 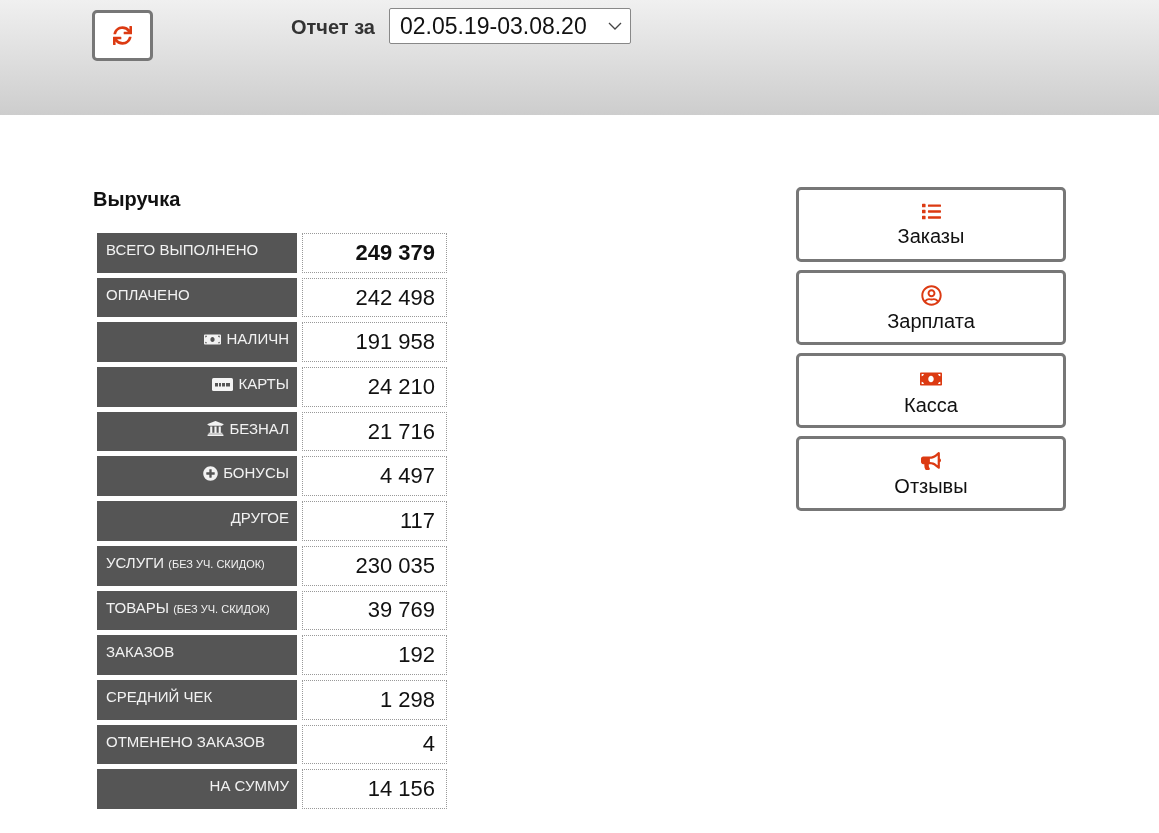 I want to click on value-cell: 24 210, so click(x=374, y=387).